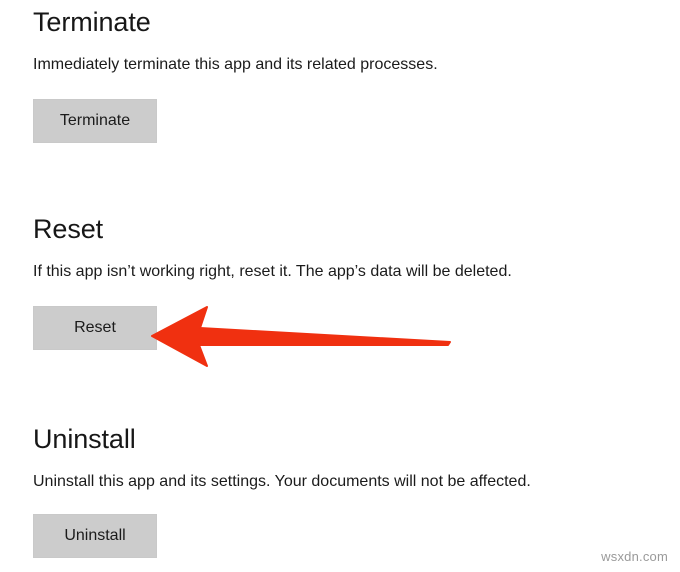 This screenshot has width=680, height=572. What do you see at coordinates (95, 120) in the screenshot?
I see `terminate-button: Terminate` at bounding box center [95, 120].